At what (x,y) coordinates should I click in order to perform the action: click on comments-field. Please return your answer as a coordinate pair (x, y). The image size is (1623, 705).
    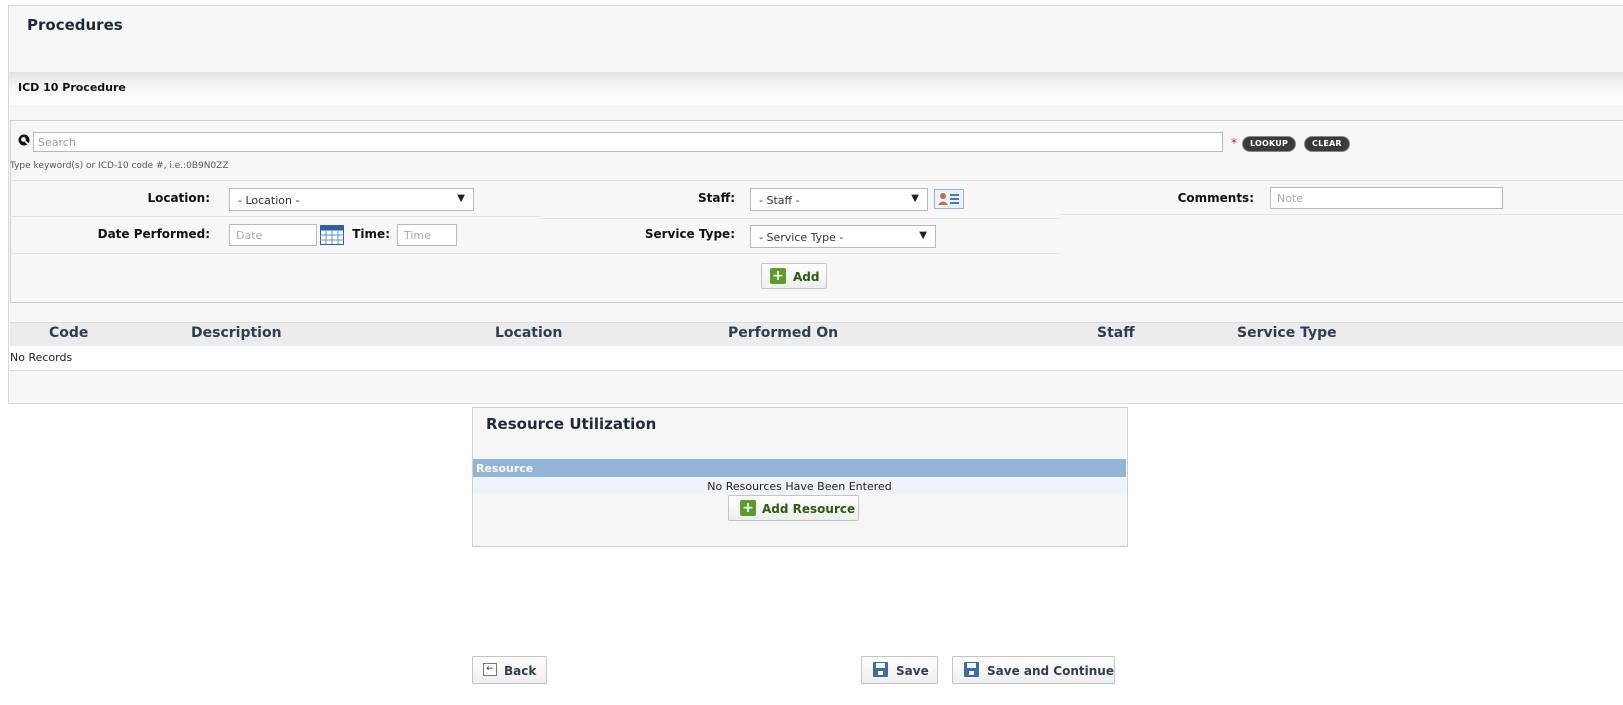
    Looking at the image, I should click on (1386, 198).